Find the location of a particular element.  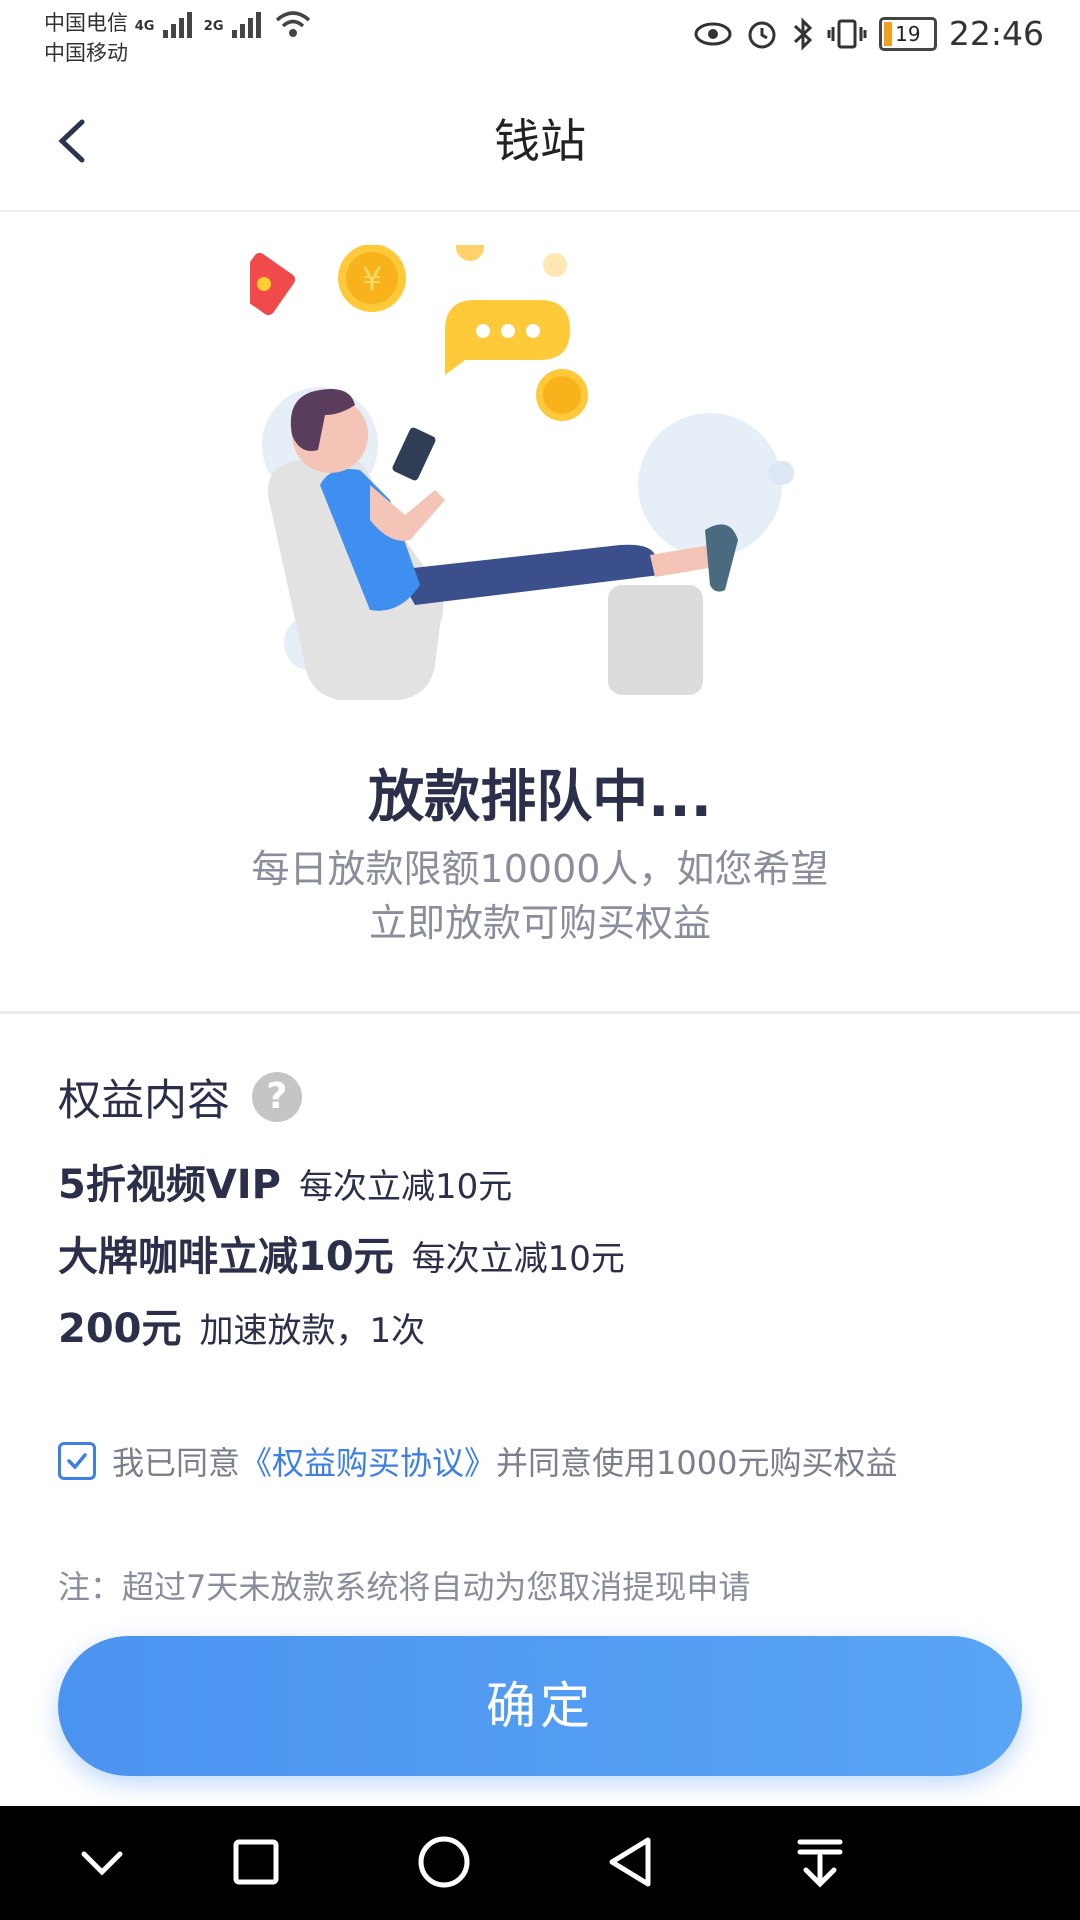

check-icon is located at coordinates (77, 1461).